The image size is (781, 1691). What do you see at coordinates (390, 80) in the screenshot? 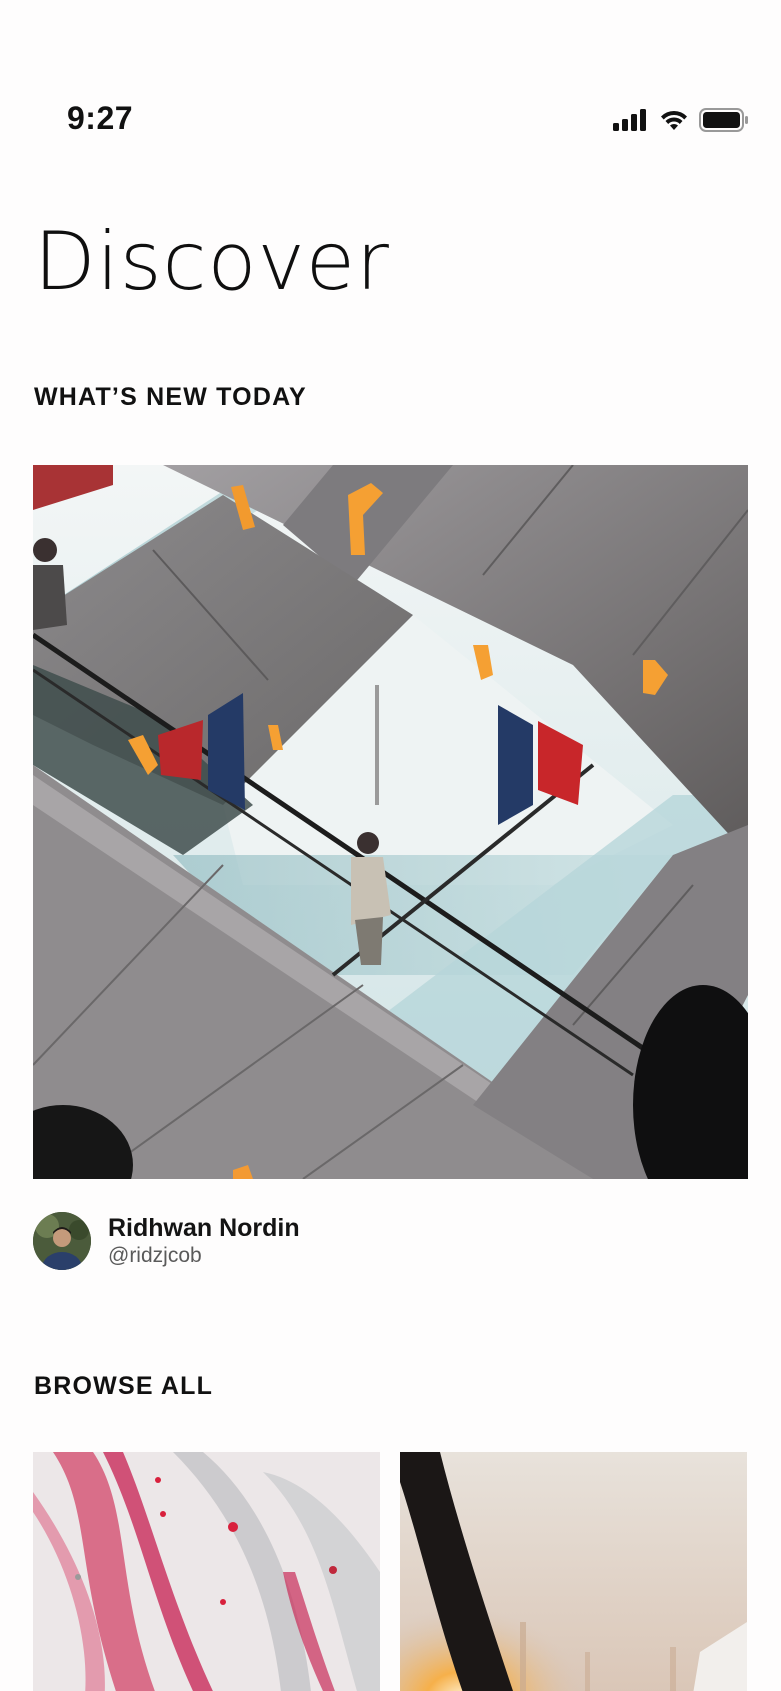
I see `status-bar: 9:27` at bounding box center [390, 80].